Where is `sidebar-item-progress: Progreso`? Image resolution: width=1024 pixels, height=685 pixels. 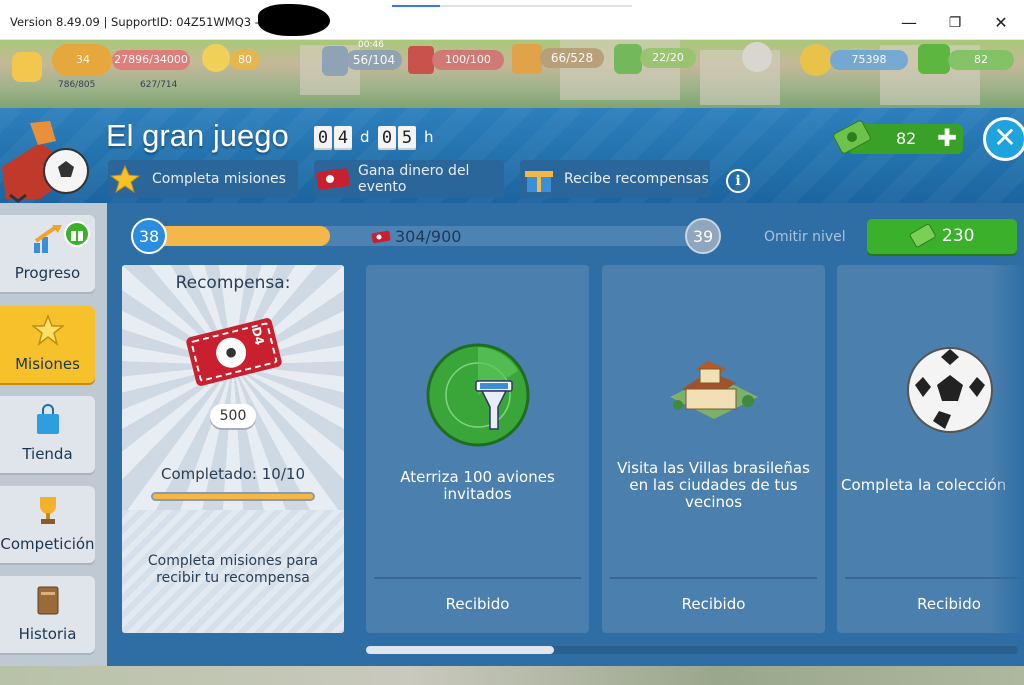
sidebar-item-progress: Progreso is located at coordinates (47, 253).